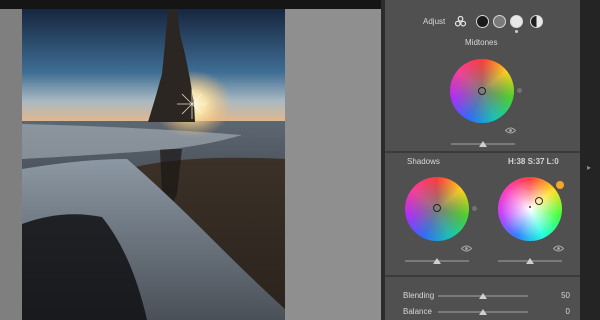  What do you see at coordinates (481, 42) in the screenshot?
I see `midtones-label: Midtones` at bounding box center [481, 42].